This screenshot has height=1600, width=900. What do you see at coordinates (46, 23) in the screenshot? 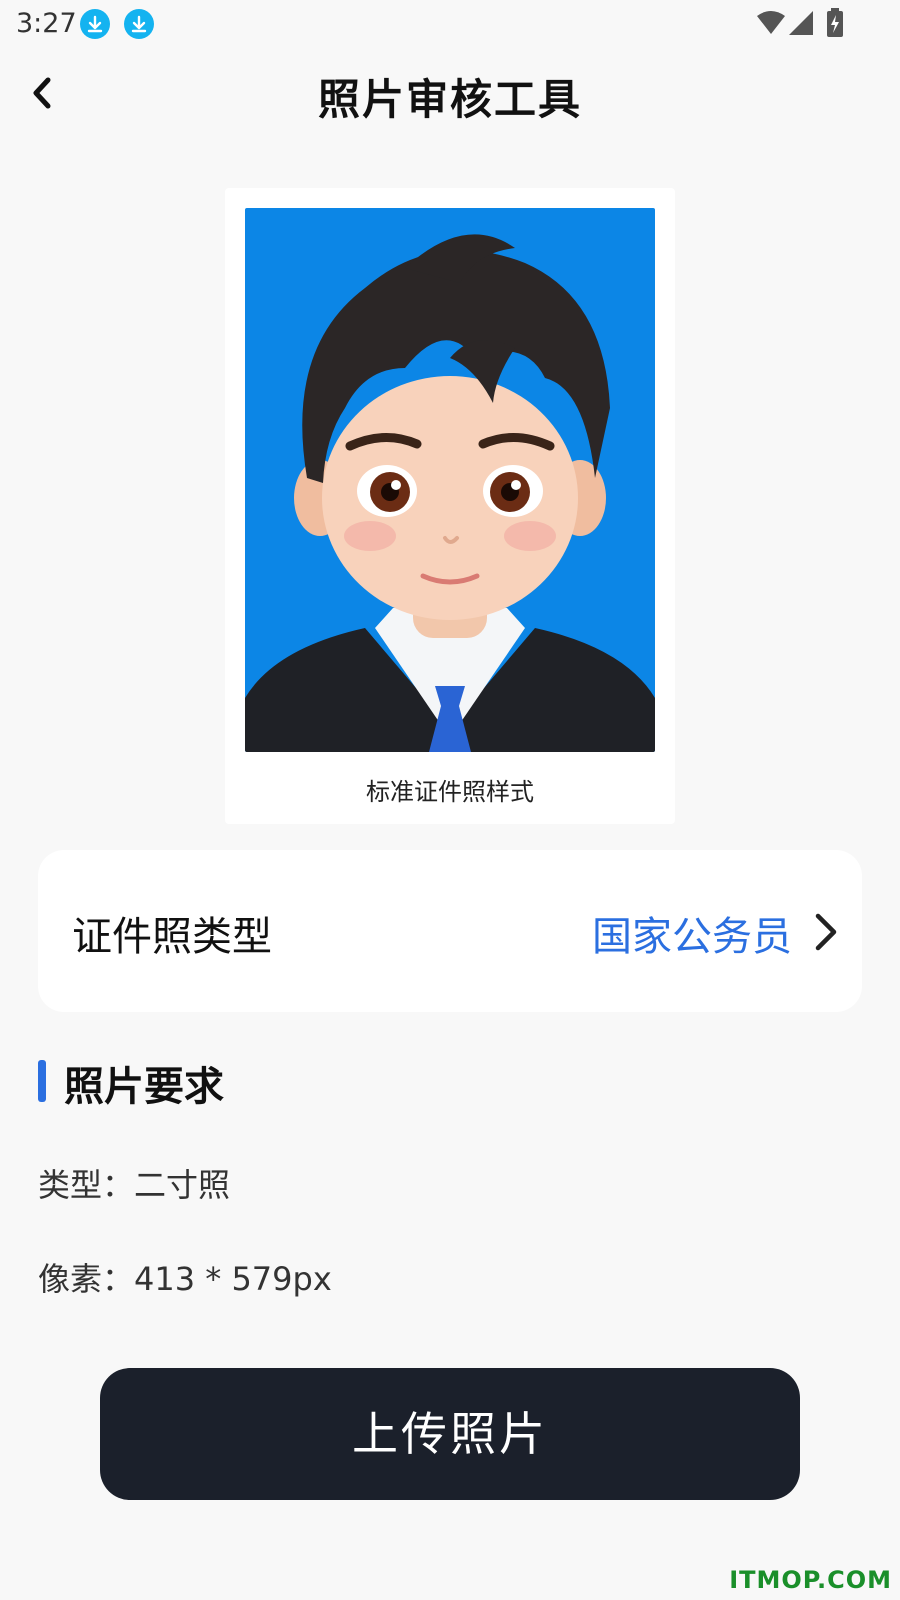
I see `status-time: 3:27` at bounding box center [46, 23].